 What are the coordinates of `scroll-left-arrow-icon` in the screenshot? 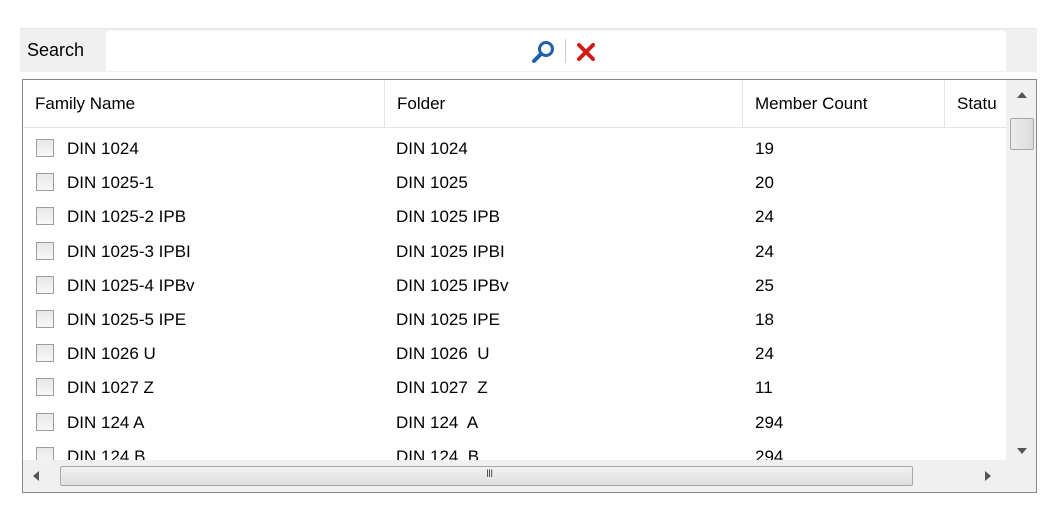 It's located at (38, 476).